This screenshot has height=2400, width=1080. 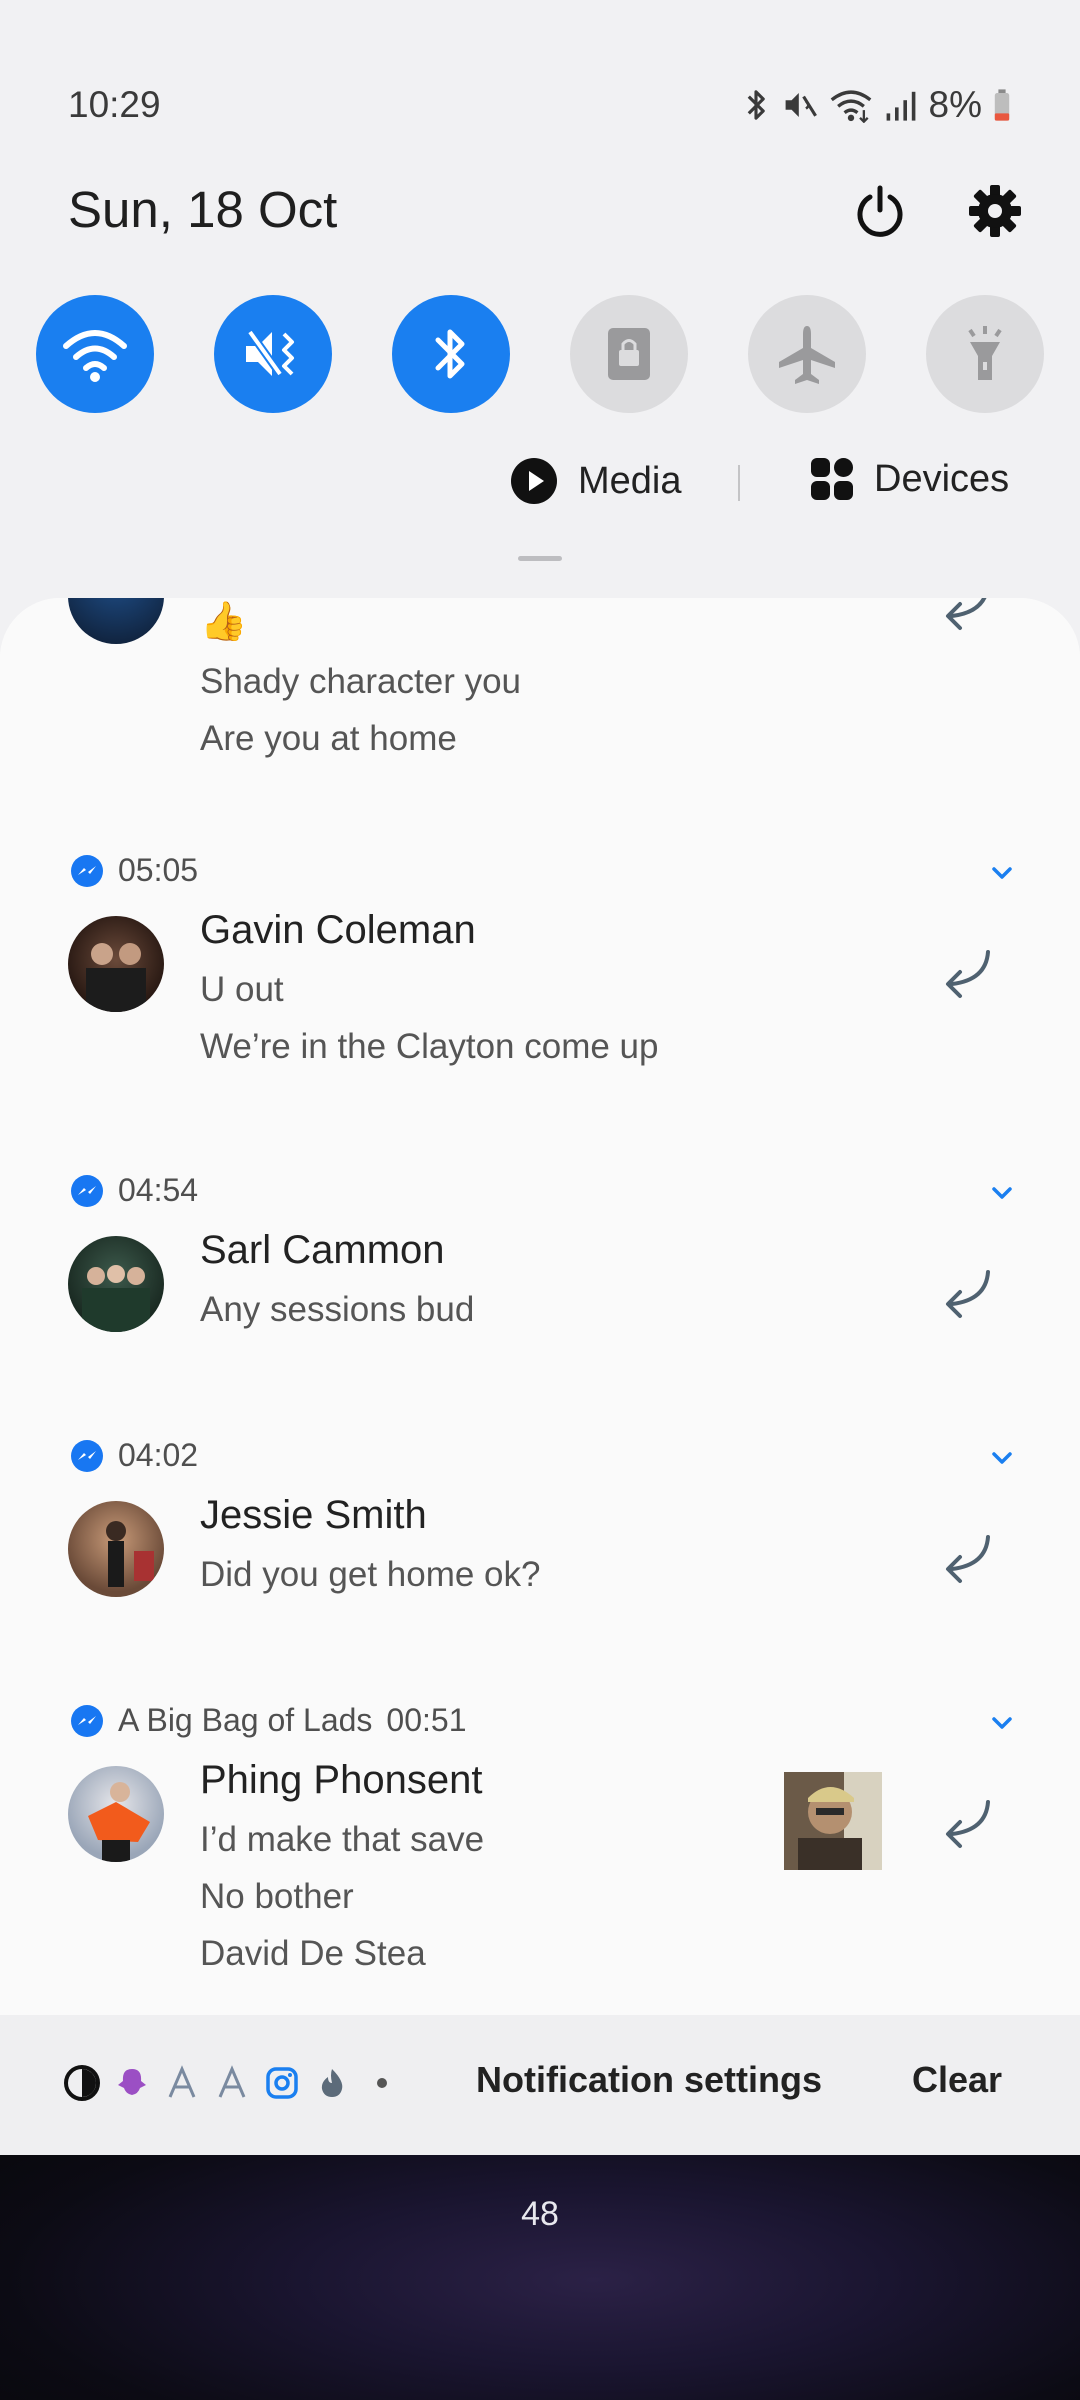 I want to click on group-name: A Big Bag of Lads, so click(x=245, y=1720).